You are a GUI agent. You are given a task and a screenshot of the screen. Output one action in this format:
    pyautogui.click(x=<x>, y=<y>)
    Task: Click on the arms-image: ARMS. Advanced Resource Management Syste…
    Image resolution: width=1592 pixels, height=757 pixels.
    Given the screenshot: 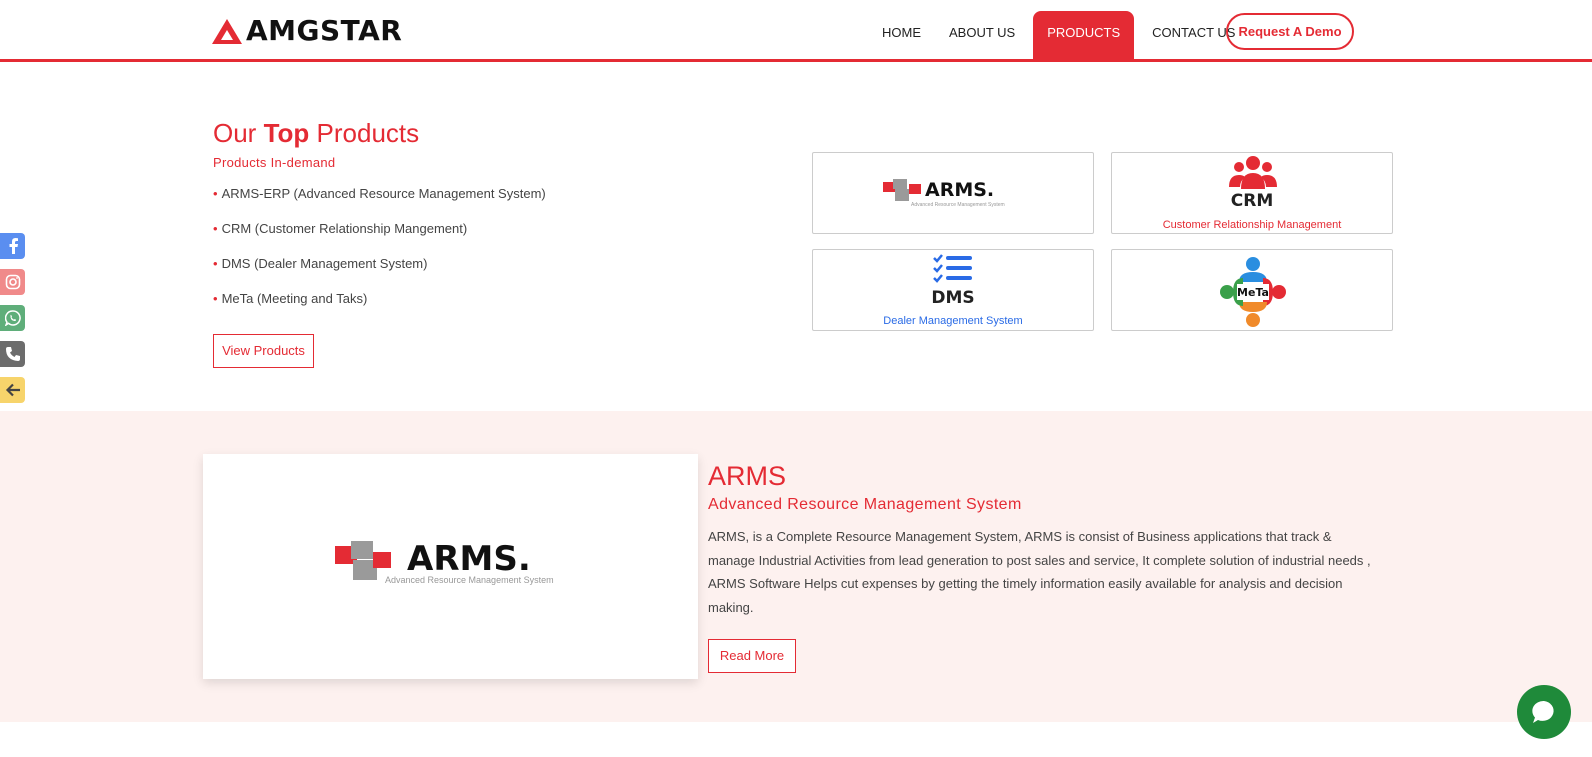 What is the action you would take?
    pyautogui.click(x=450, y=566)
    